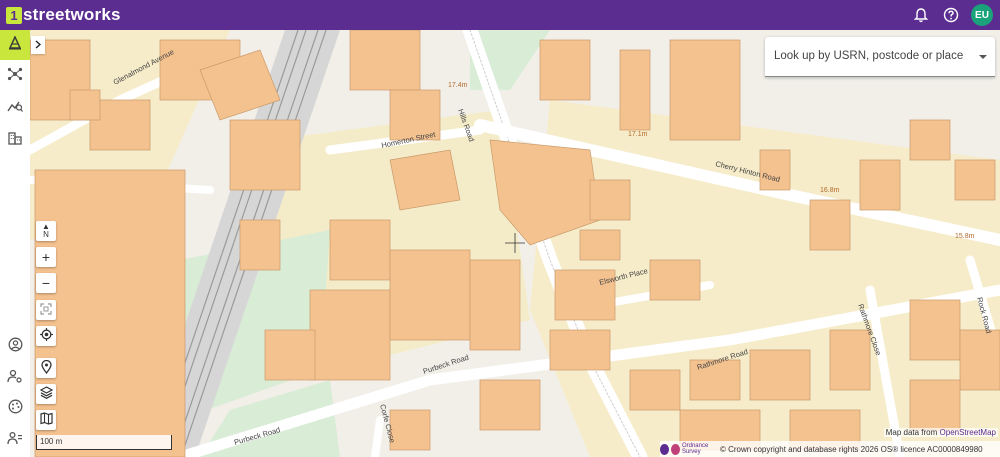 This screenshot has height=457, width=1000. I want to click on user-avatar: EU, so click(982, 15).